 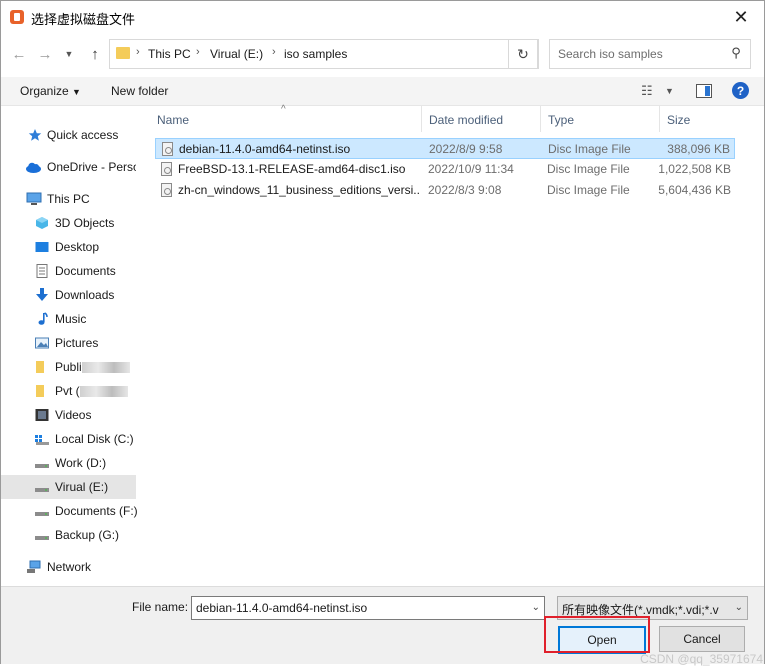 What do you see at coordinates (699, 119) in the screenshot?
I see `column-header-size: Size` at bounding box center [699, 119].